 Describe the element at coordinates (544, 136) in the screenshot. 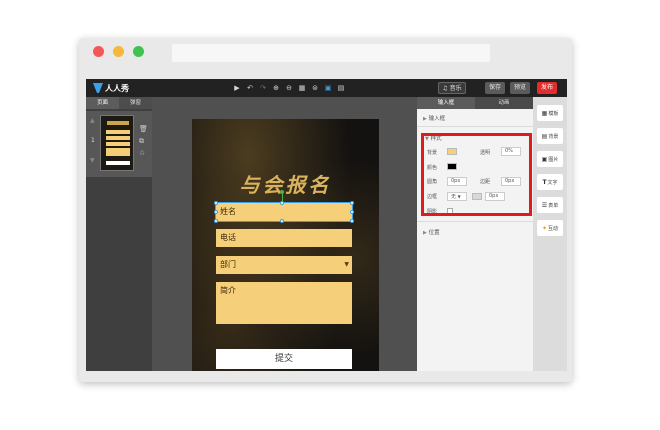

I see `background-icon: ▤` at that location.